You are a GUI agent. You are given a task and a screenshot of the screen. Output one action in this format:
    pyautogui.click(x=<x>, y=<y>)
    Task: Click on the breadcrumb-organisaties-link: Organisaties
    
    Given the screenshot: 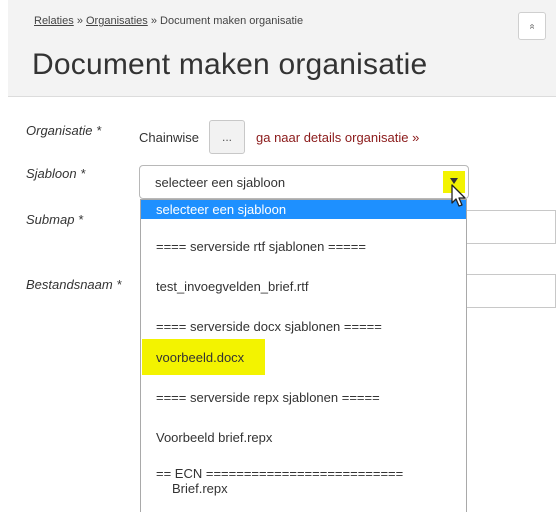 What is the action you would take?
    pyautogui.click(x=117, y=21)
    